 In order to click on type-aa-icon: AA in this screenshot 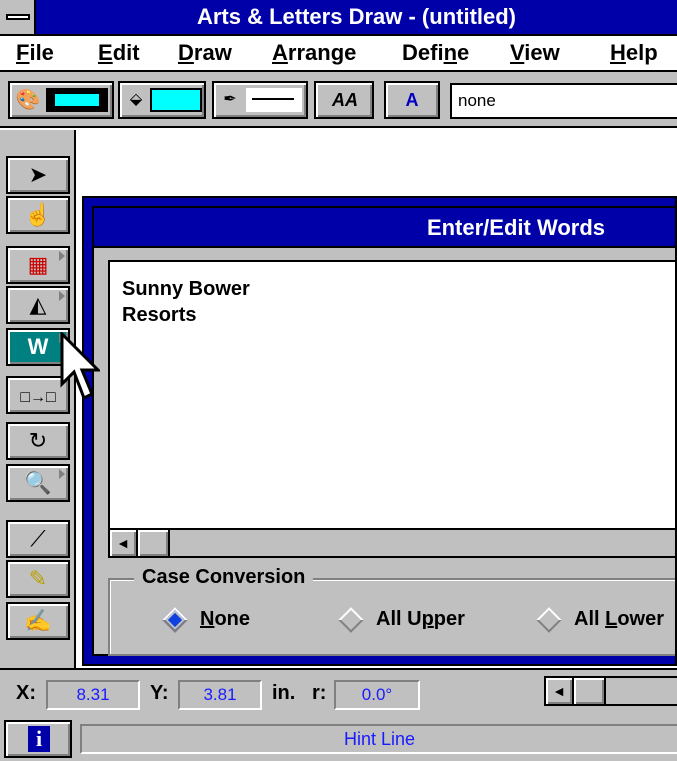, I will do `click(345, 100)`.